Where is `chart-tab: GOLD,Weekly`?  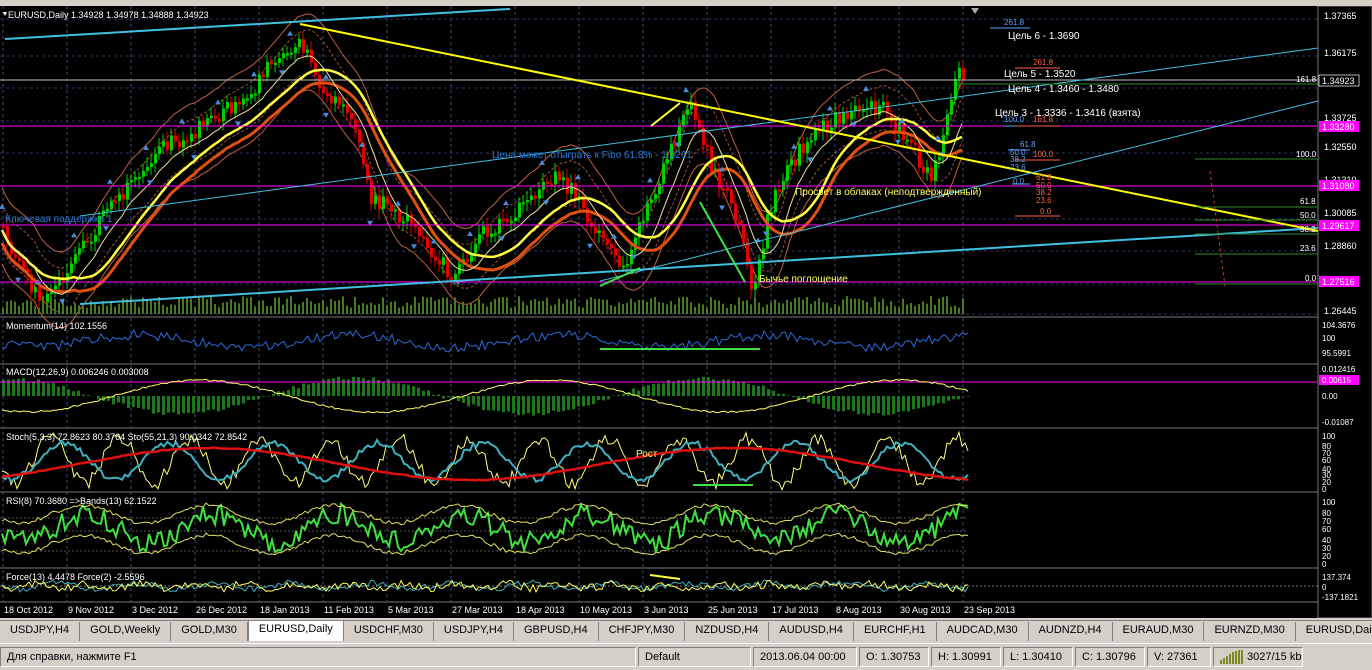 chart-tab: GOLD,Weekly is located at coordinates (126, 631).